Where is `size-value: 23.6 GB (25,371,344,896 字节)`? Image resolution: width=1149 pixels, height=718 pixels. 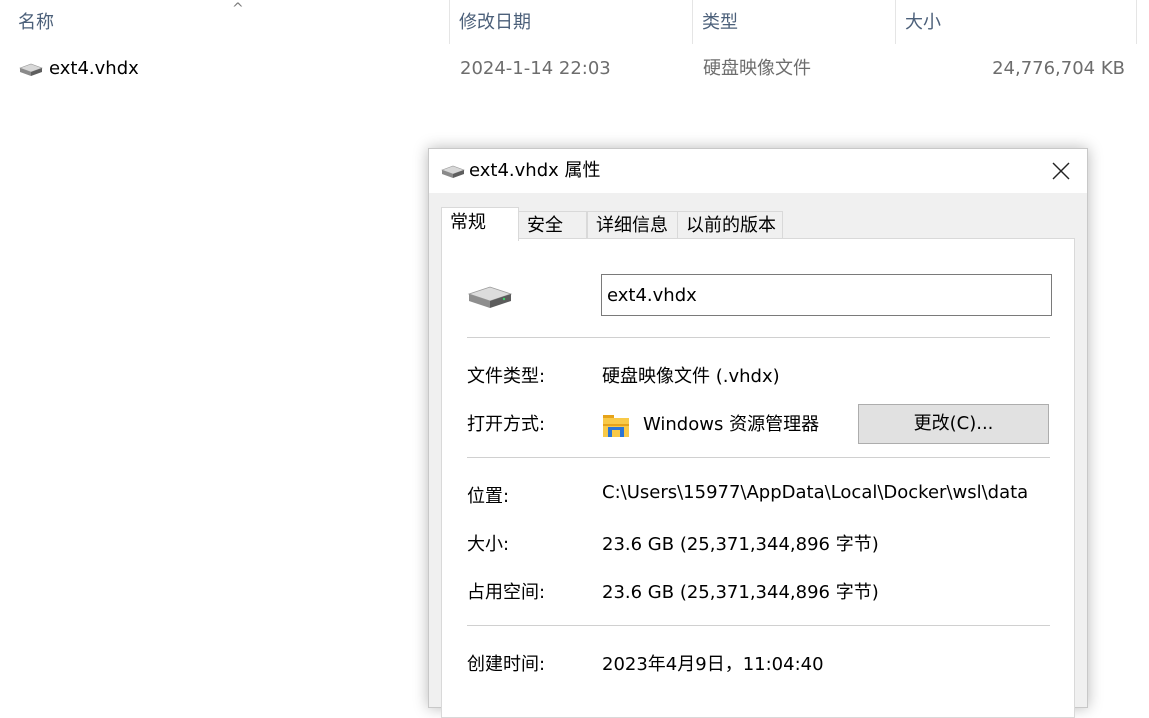
size-value: 23.6 GB (25,371,344,896 字节) is located at coordinates (740, 544).